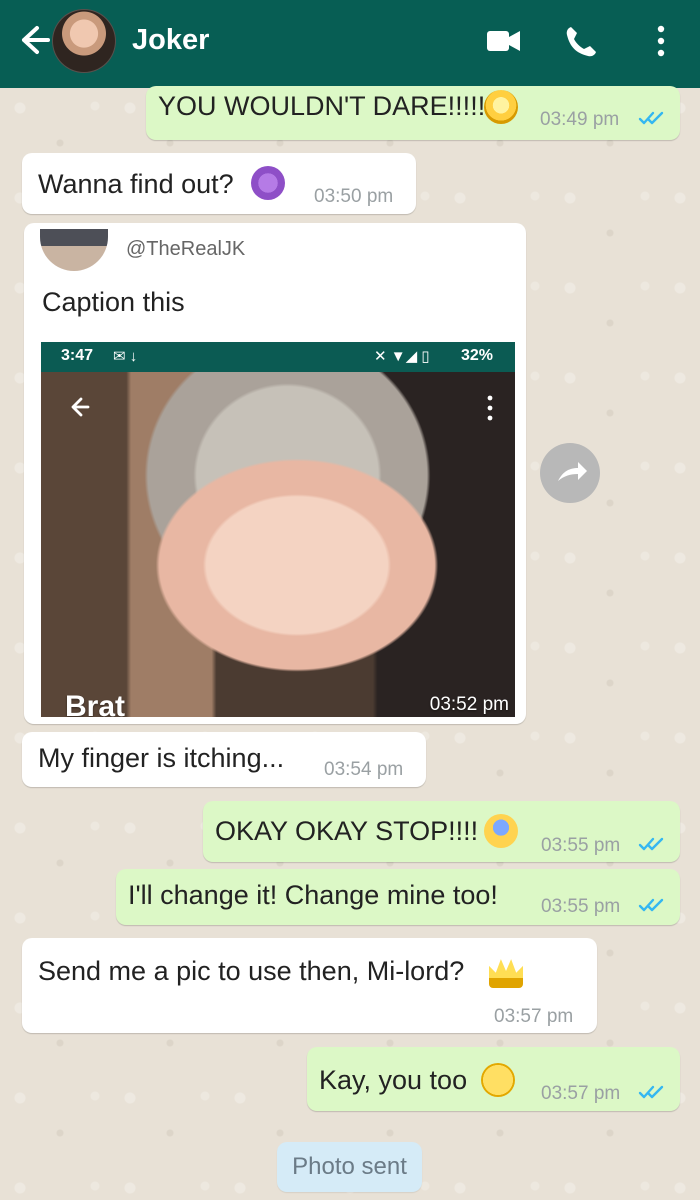 This screenshot has width=700, height=1200. What do you see at coordinates (251, 971) in the screenshot?
I see `message-text: Send me a pic to use then, Mi-lord?` at bounding box center [251, 971].